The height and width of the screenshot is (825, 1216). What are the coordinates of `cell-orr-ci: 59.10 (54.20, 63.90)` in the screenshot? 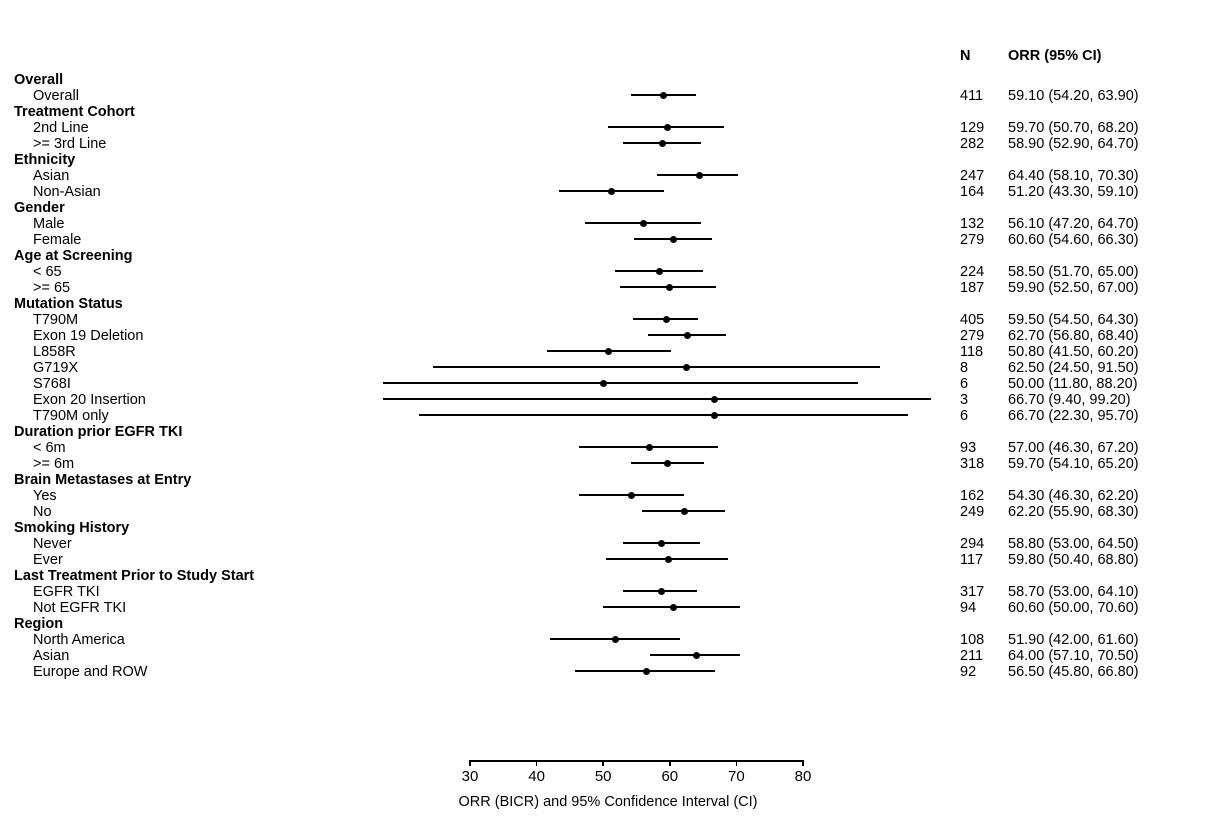 It's located at (1073, 96).